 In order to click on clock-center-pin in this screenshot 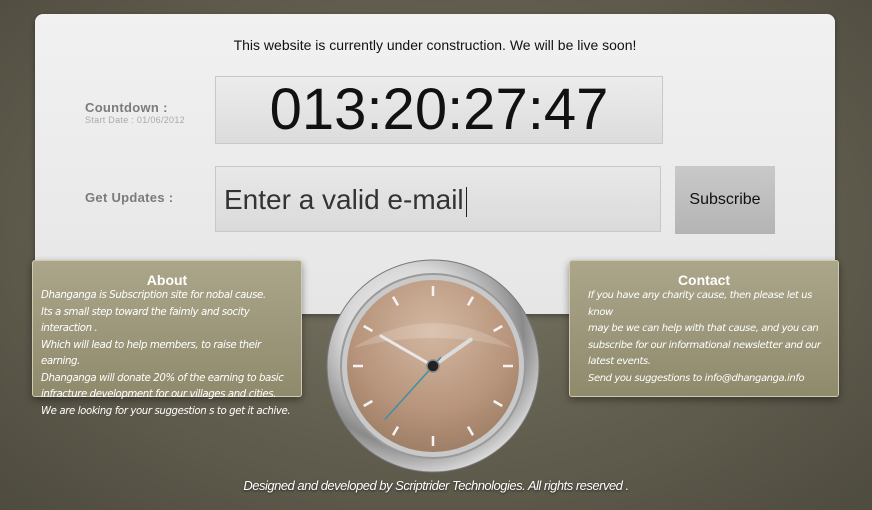, I will do `click(433, 366)`.